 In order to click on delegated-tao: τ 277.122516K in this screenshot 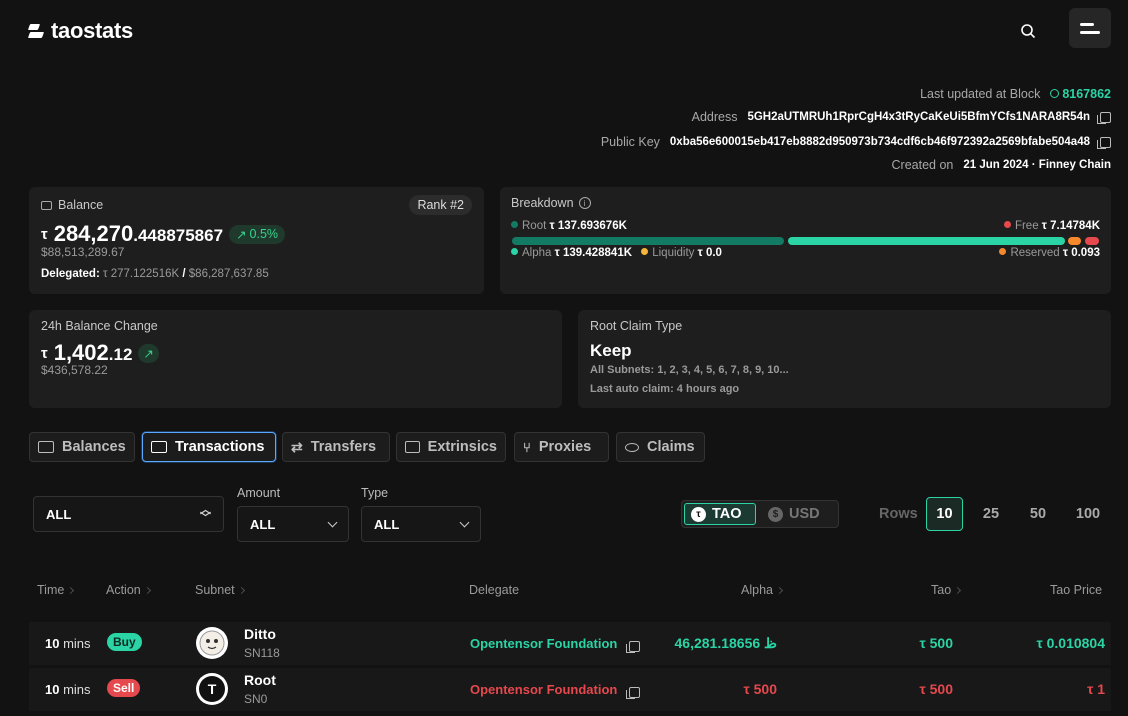, I will do `click(141, 274)`.